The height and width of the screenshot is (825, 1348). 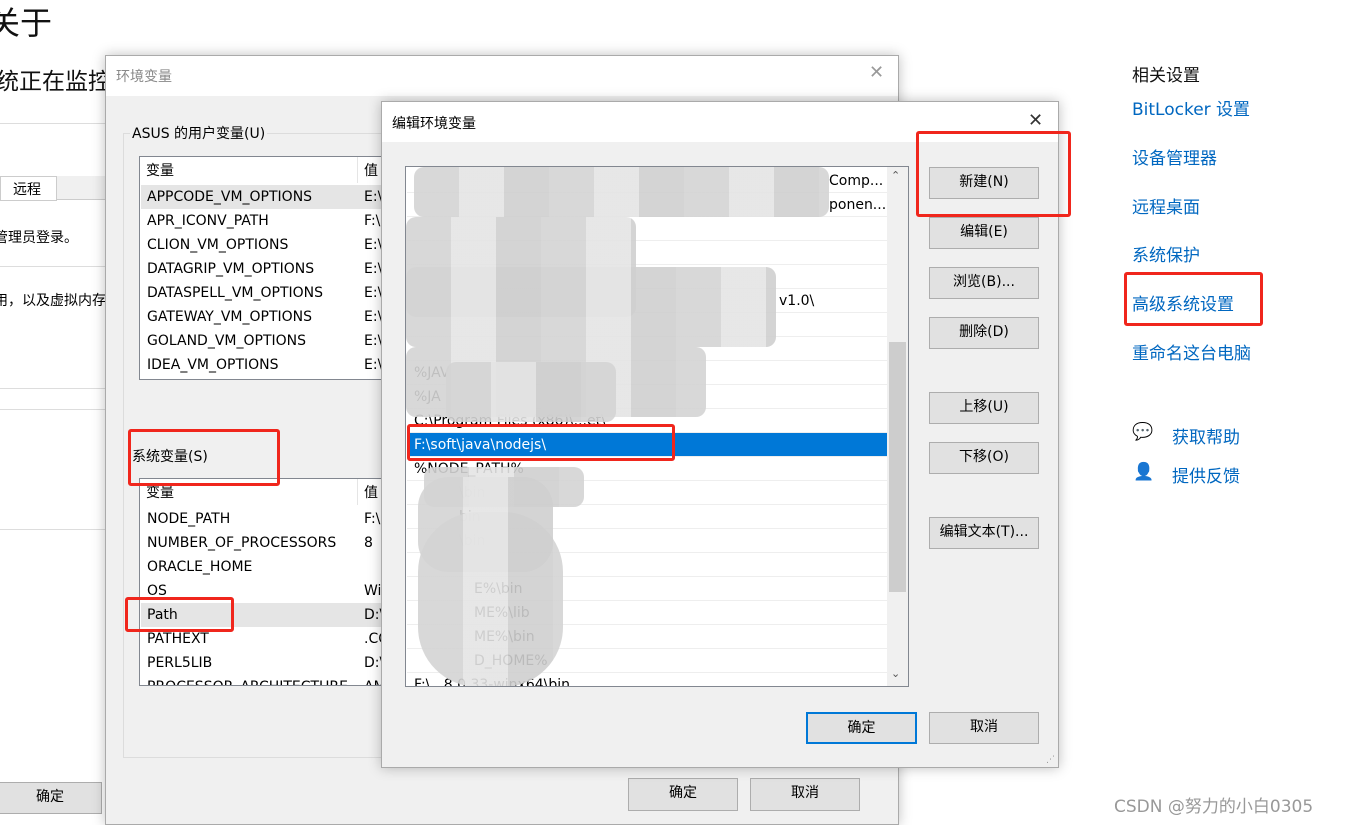 I want to click on variable-name: GATEWAY_VM_OPTIONS, so click(x=230, y=317).